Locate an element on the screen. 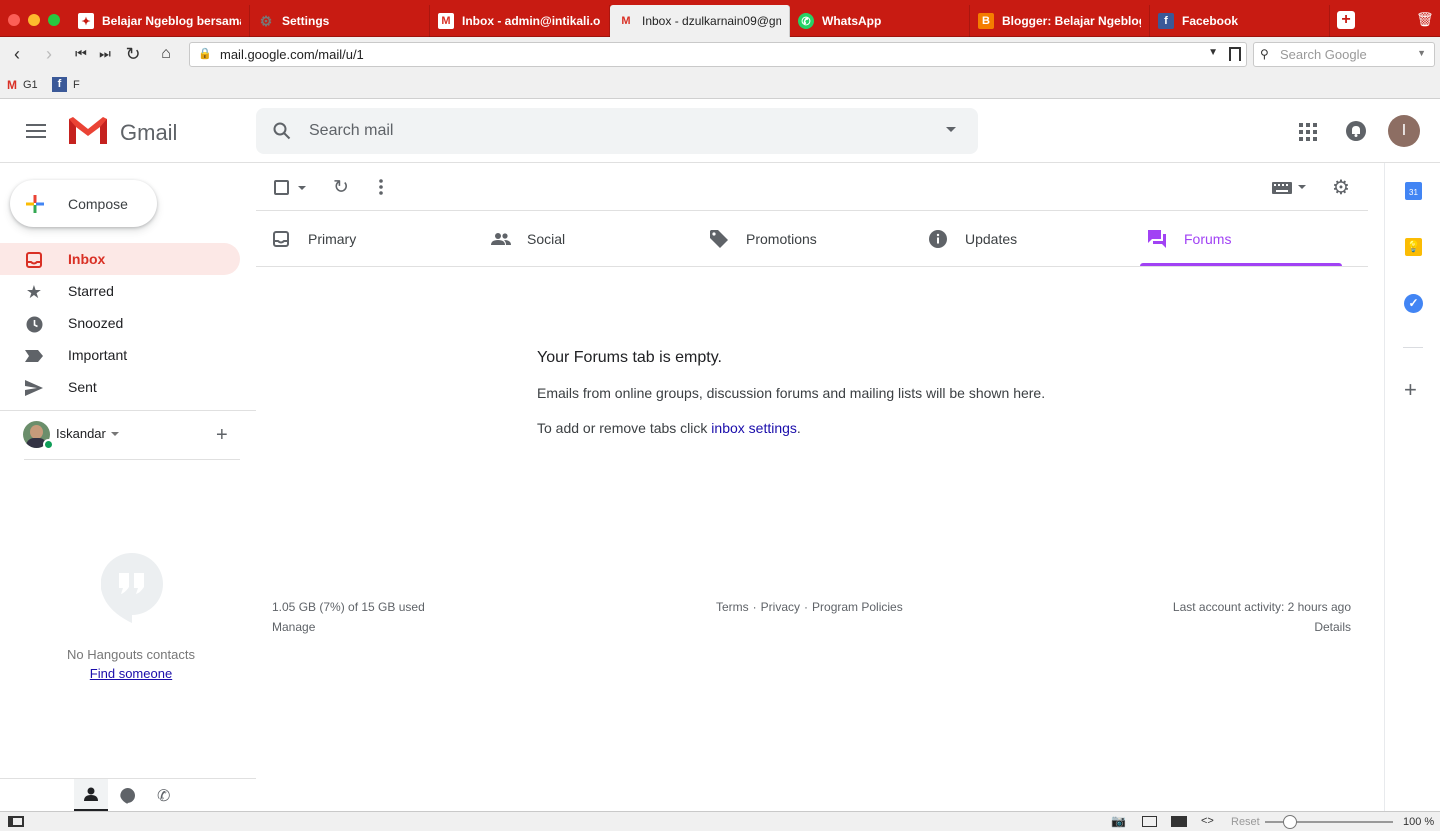  zoom-reset-button: Reset is located at coordinates (1245, 822).